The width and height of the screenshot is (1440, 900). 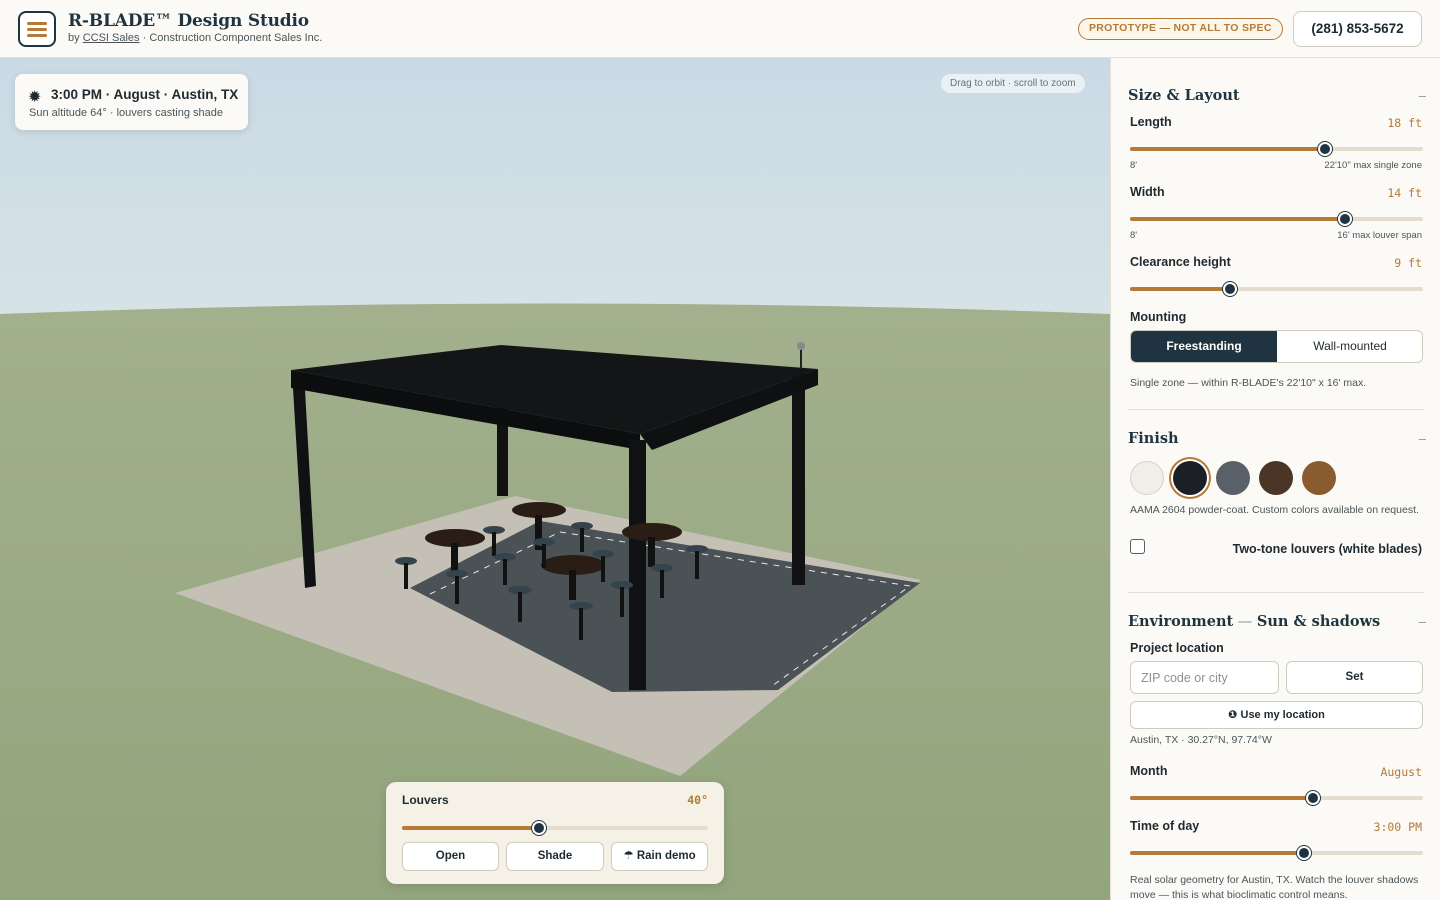 What do you see at coordinates (35, 97) in the screenshot?
I see `sun-icon: ✹` at bounding box center [35, 97].